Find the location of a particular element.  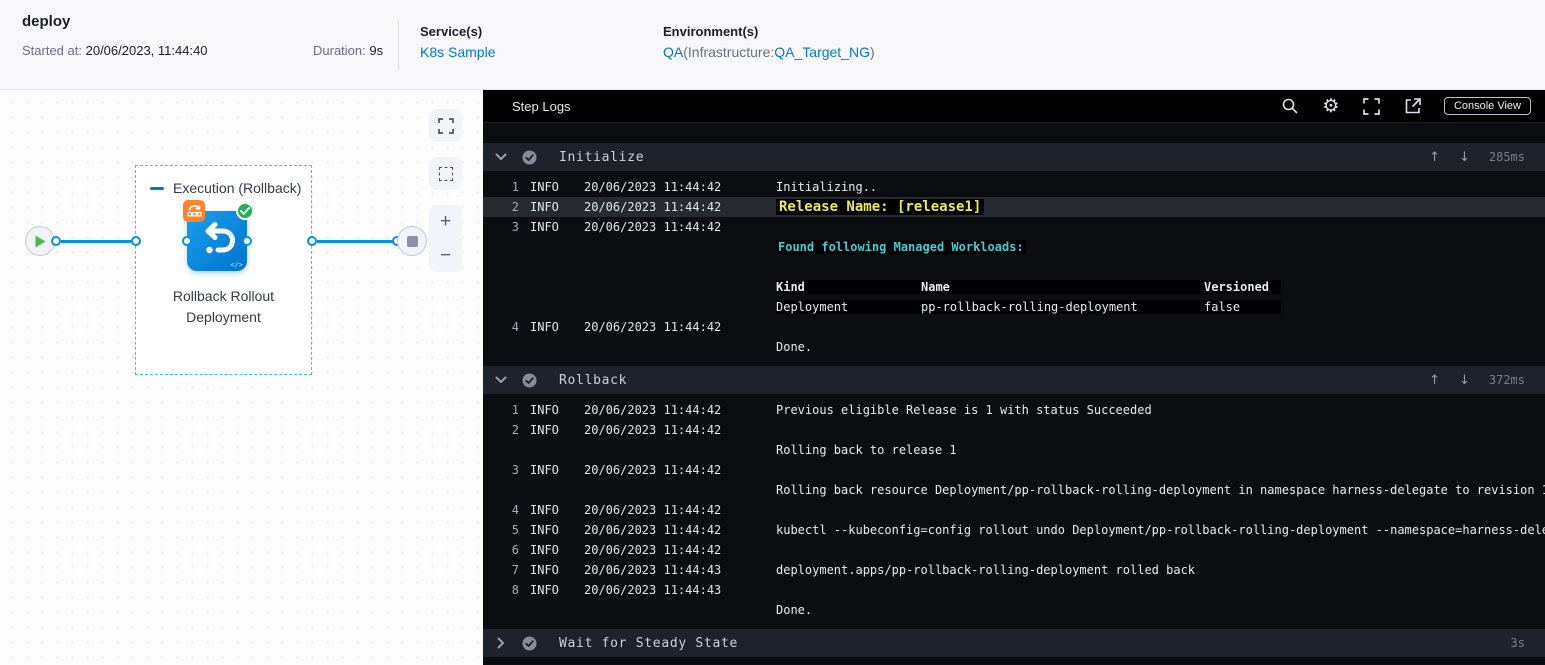

canvas-select-button is located at coordinates (445, 173).